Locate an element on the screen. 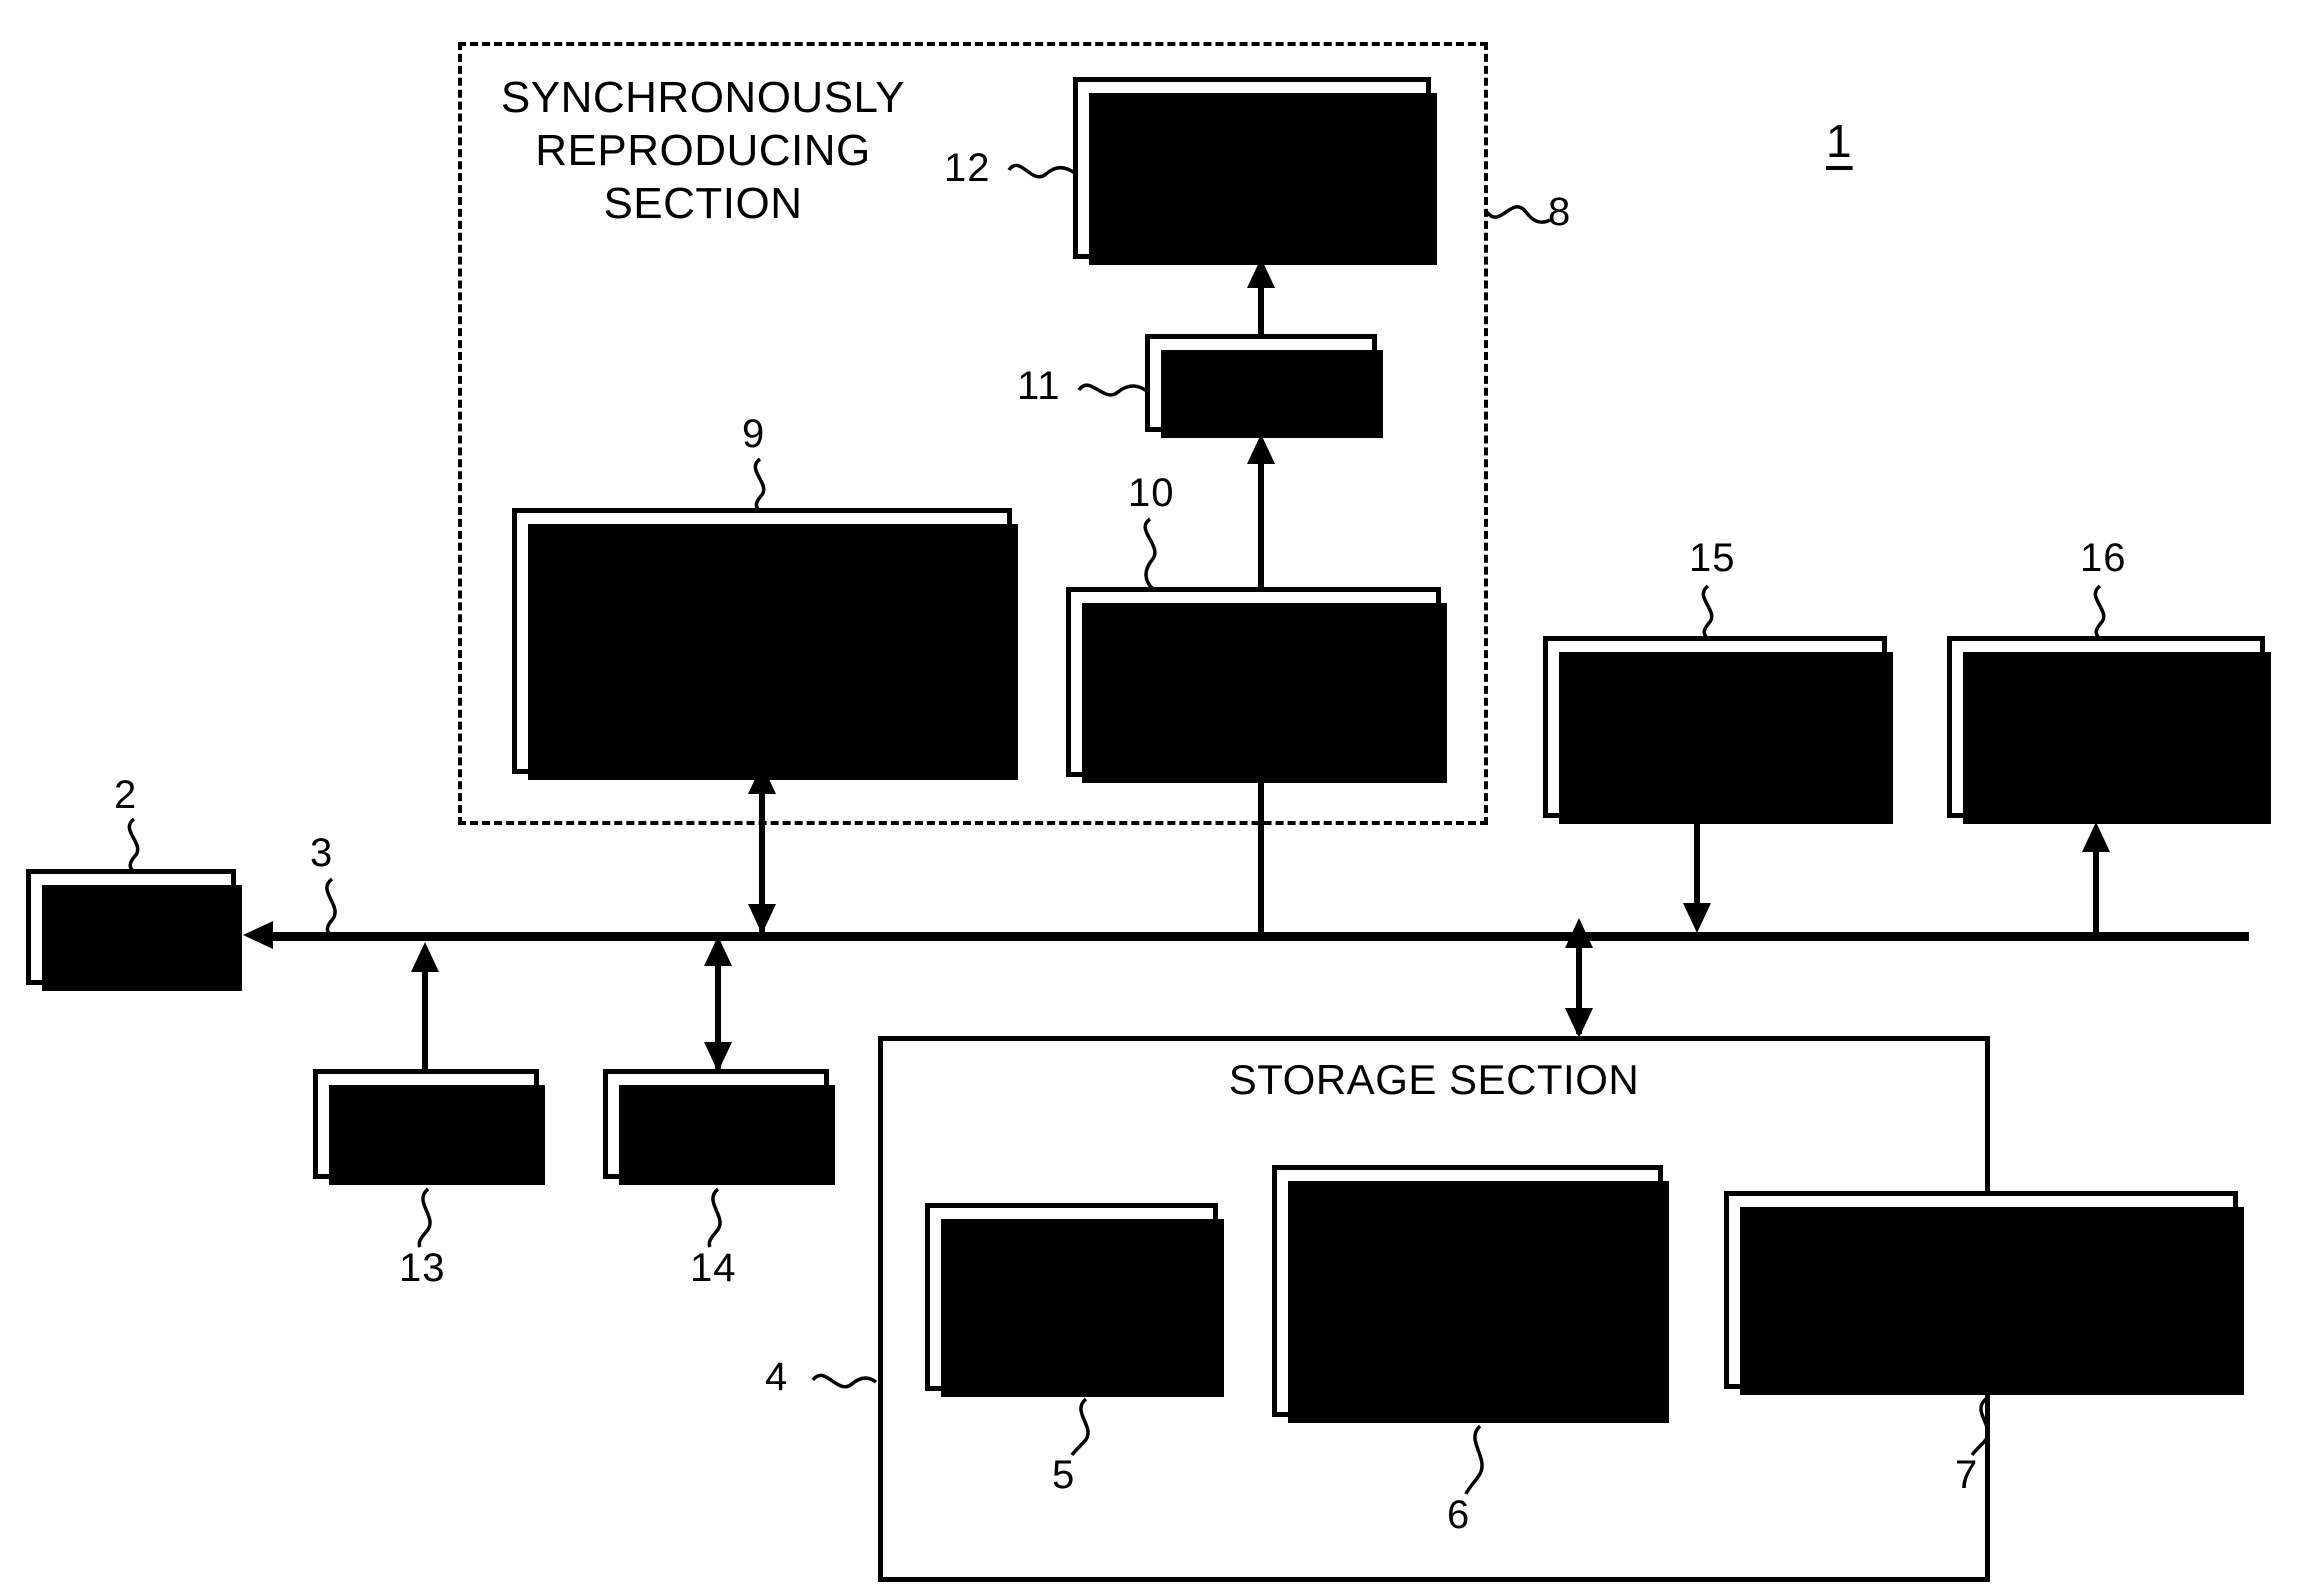 This screenshot has width=2306, height=1596. arrowhead-user-if-to-bus is located at coordinates (1697, 918).